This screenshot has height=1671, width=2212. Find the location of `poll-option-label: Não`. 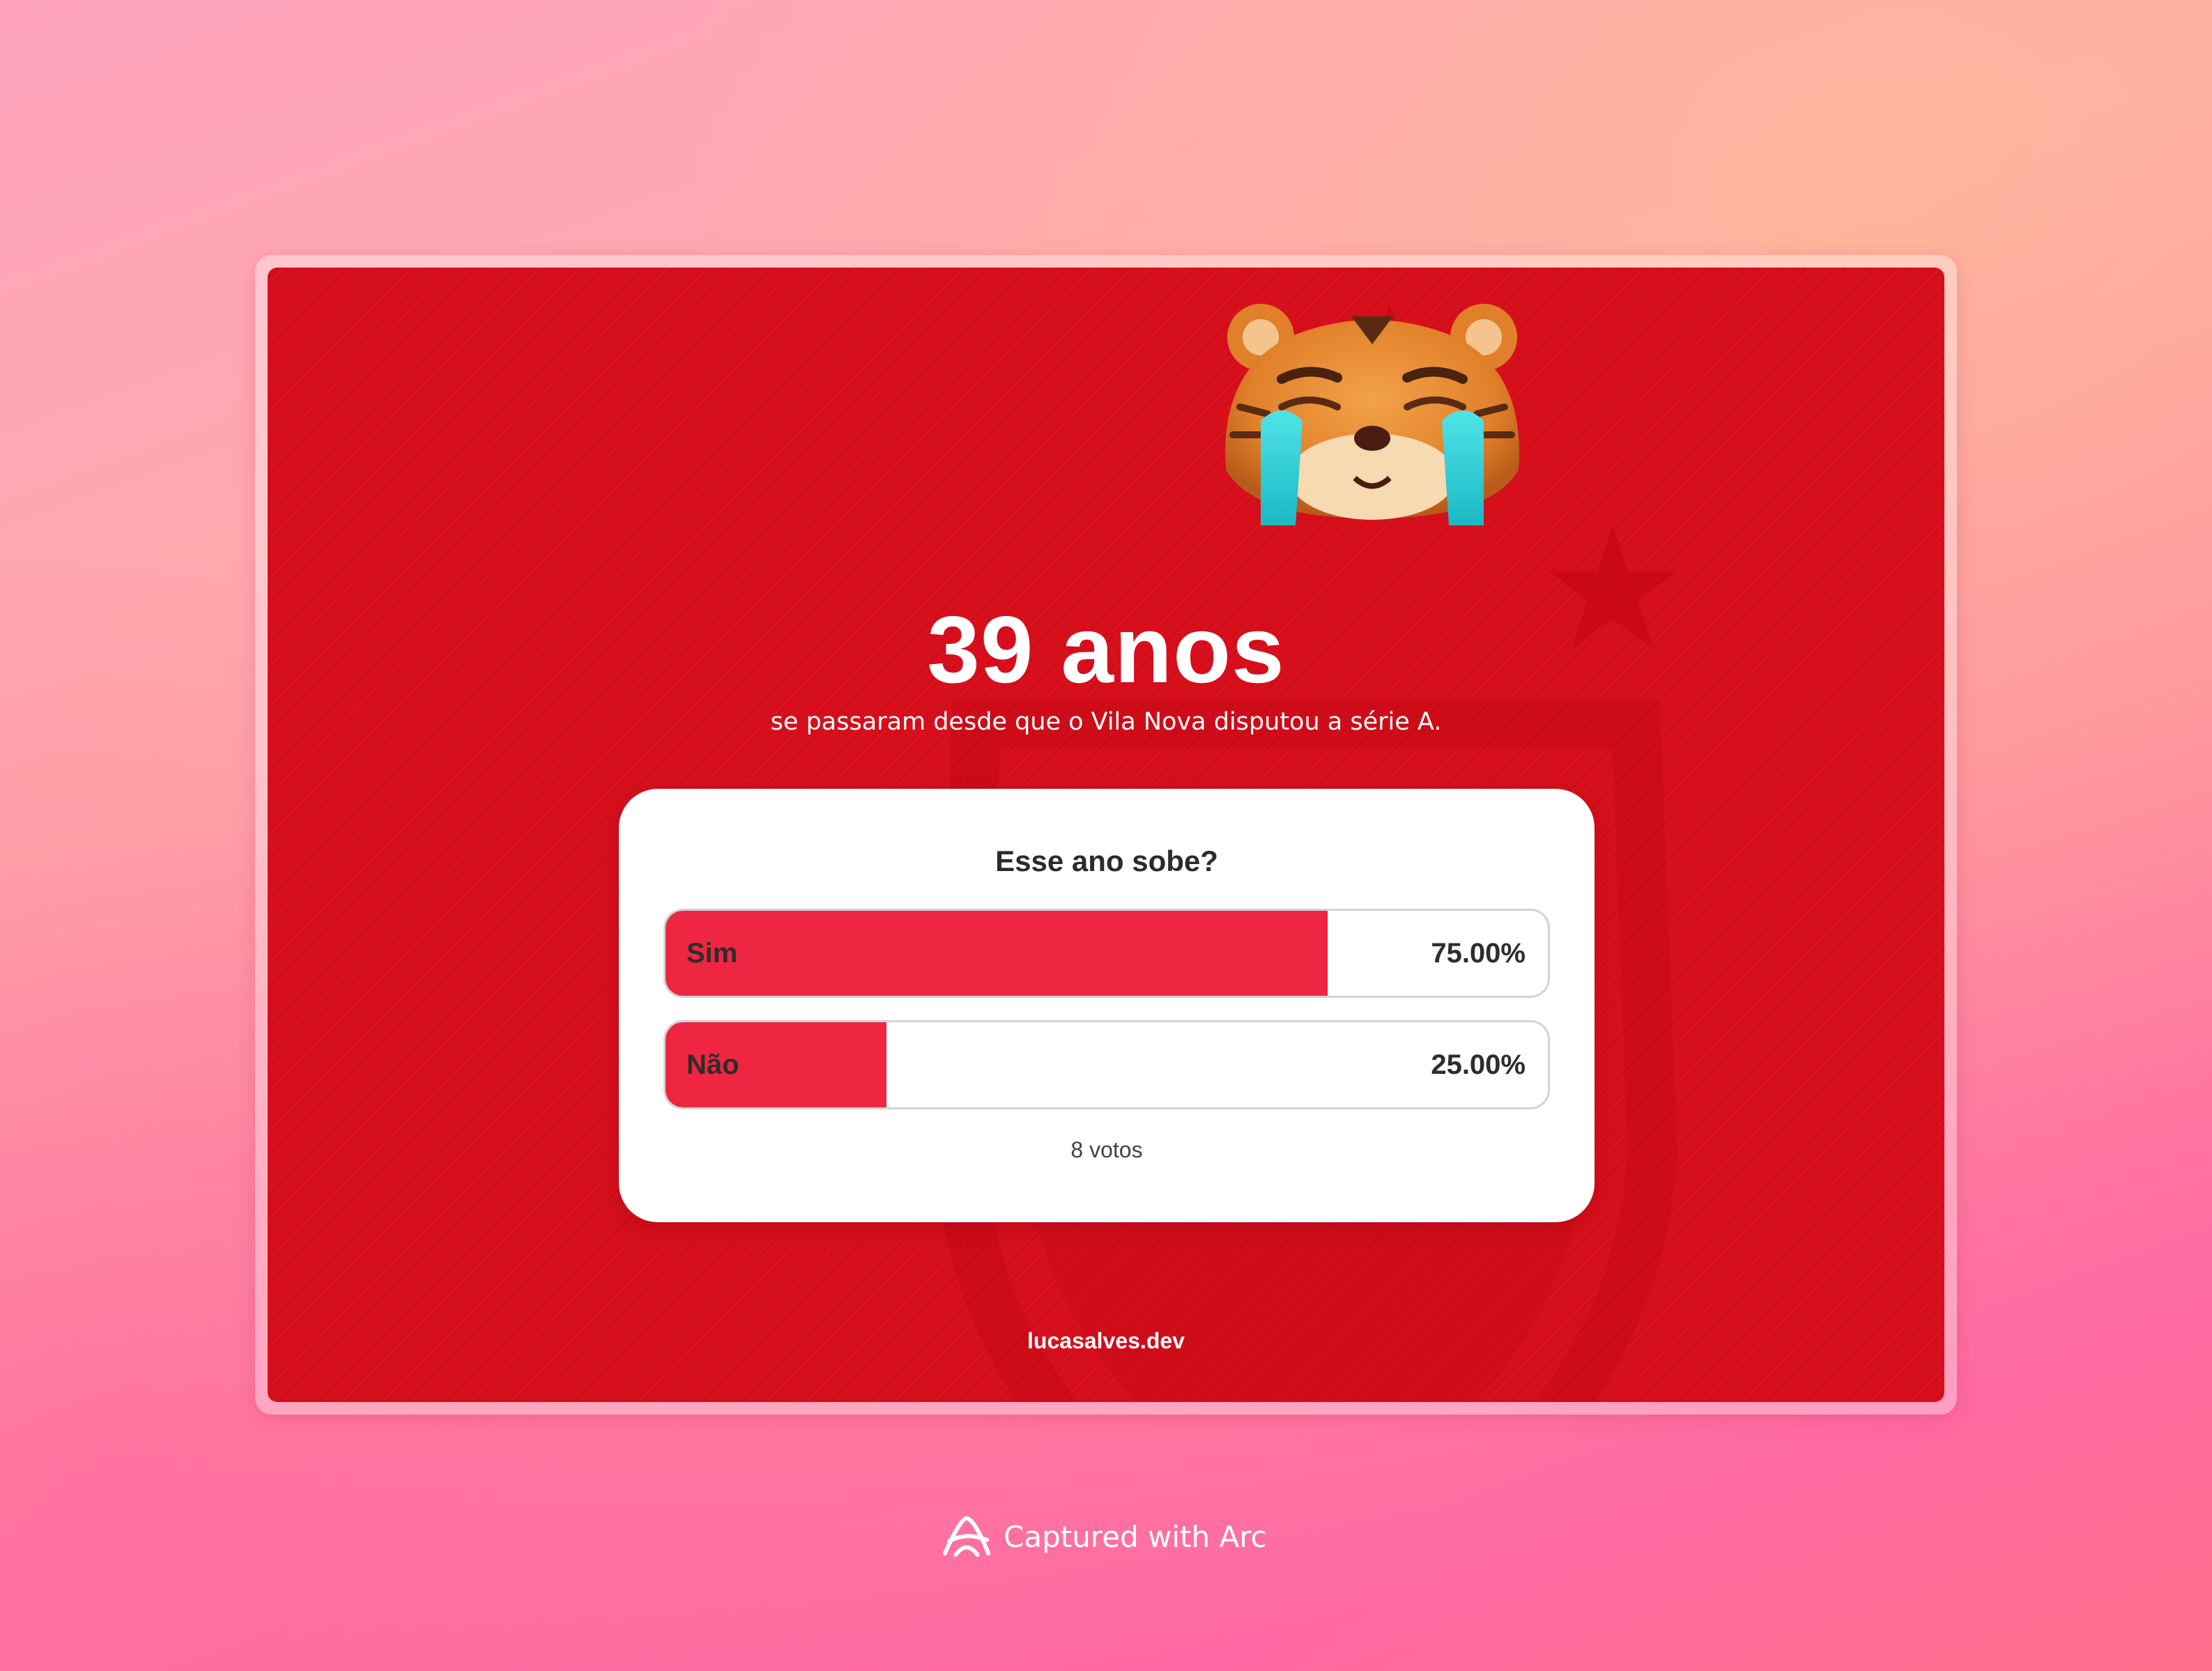

poll-option-label: Não is located at coordinates (712, 1065).